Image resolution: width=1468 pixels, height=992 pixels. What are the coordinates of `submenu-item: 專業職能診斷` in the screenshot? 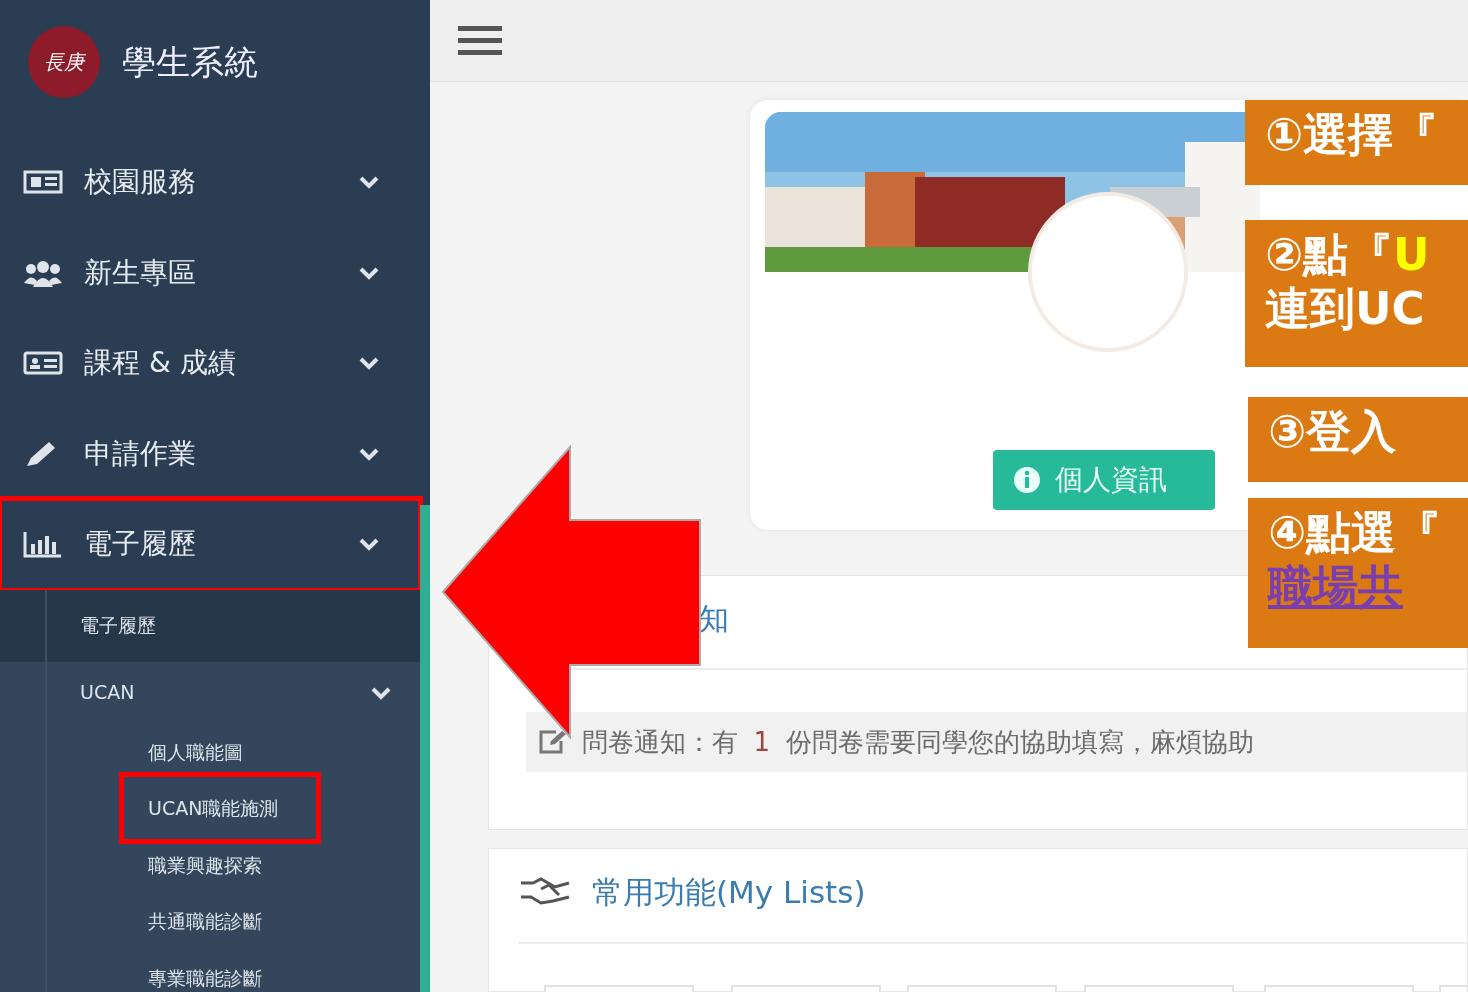 It's located at (212, 970).